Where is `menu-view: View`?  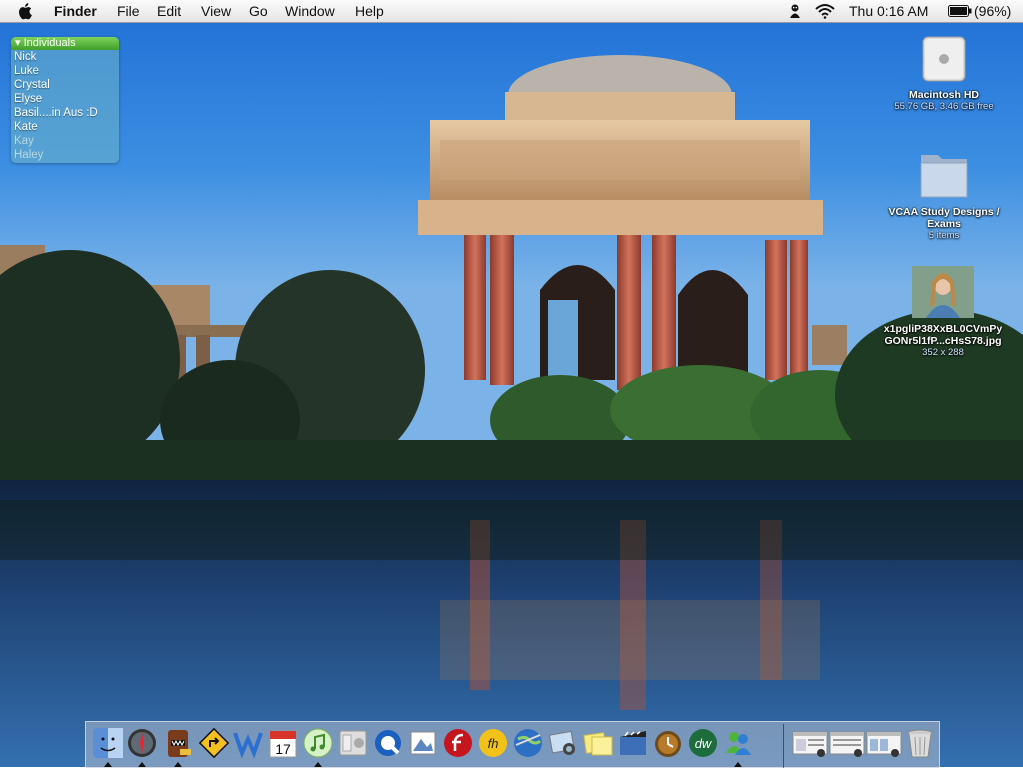 menu-view: View is located at coordinates (216, 11).